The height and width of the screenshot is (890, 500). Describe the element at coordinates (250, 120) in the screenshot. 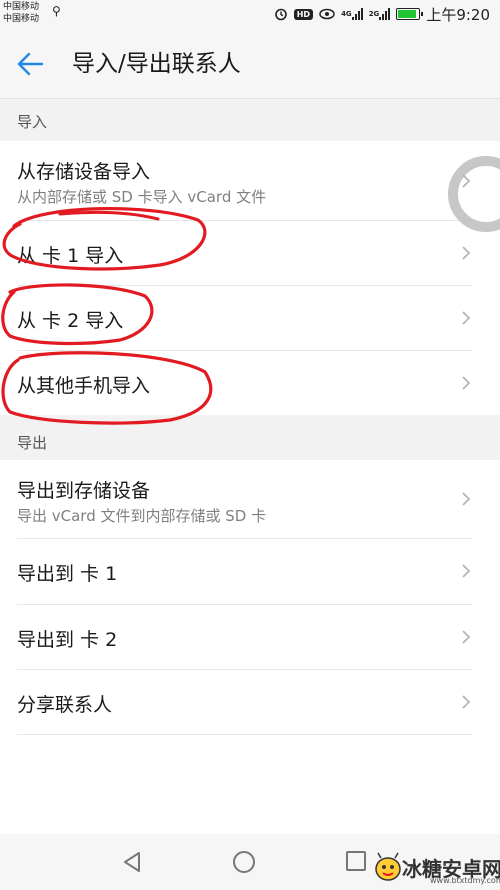

I see `import-section-header: 导入` at that location.